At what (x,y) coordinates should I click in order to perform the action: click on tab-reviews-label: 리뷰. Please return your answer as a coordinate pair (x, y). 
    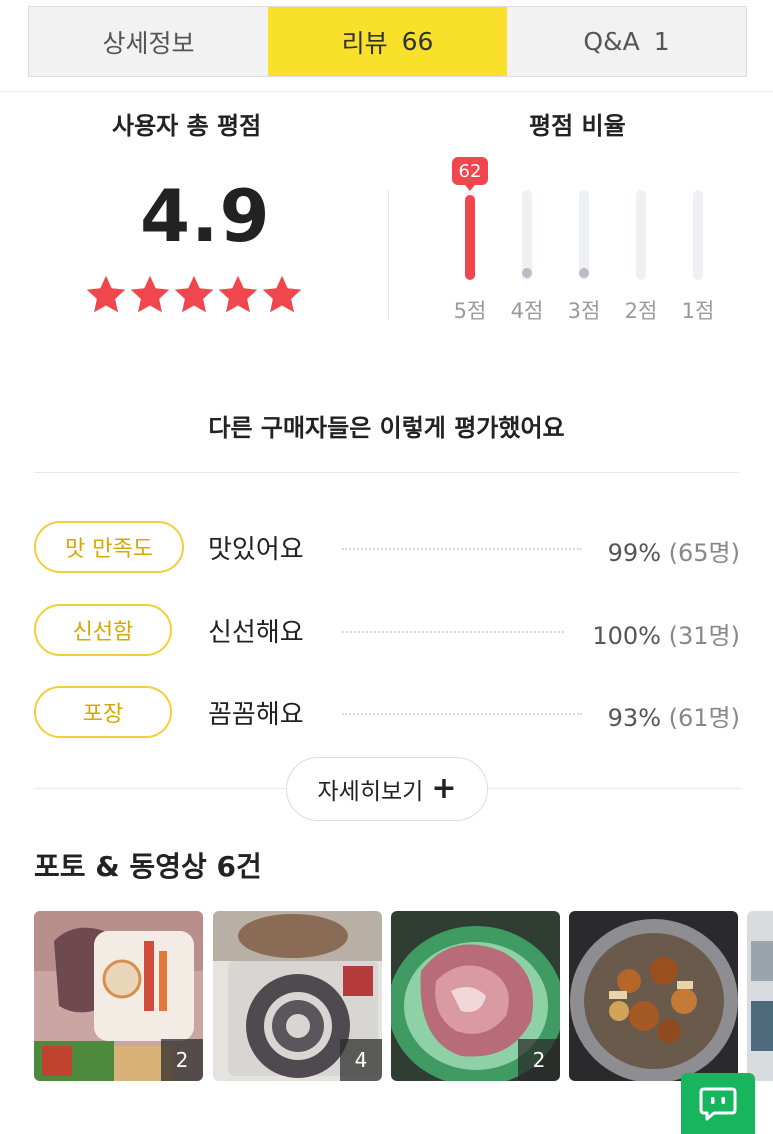
    Looking at the image, I should click on (364, 43).